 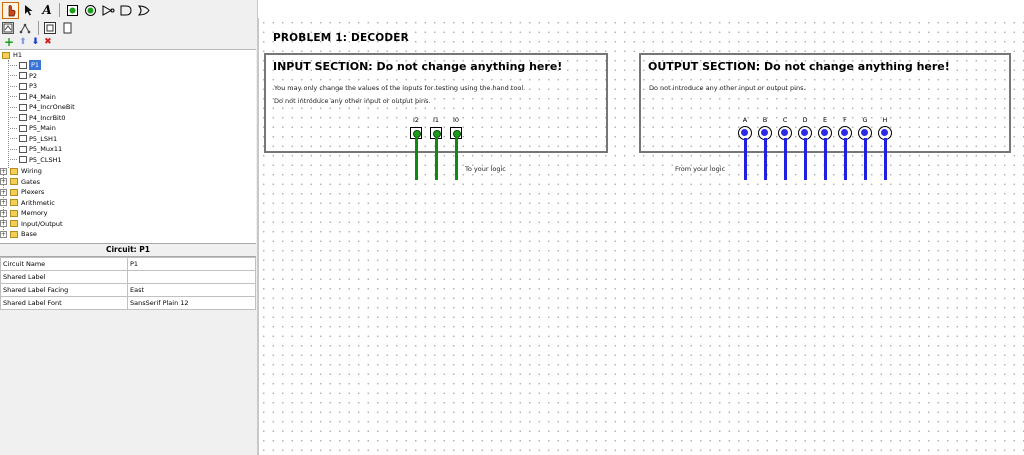 What do you see at coordinates (27, 203) in the screenshot?
I see `tree-library-arithmetic: + Arithmetic` at bounding box center [27, 203].